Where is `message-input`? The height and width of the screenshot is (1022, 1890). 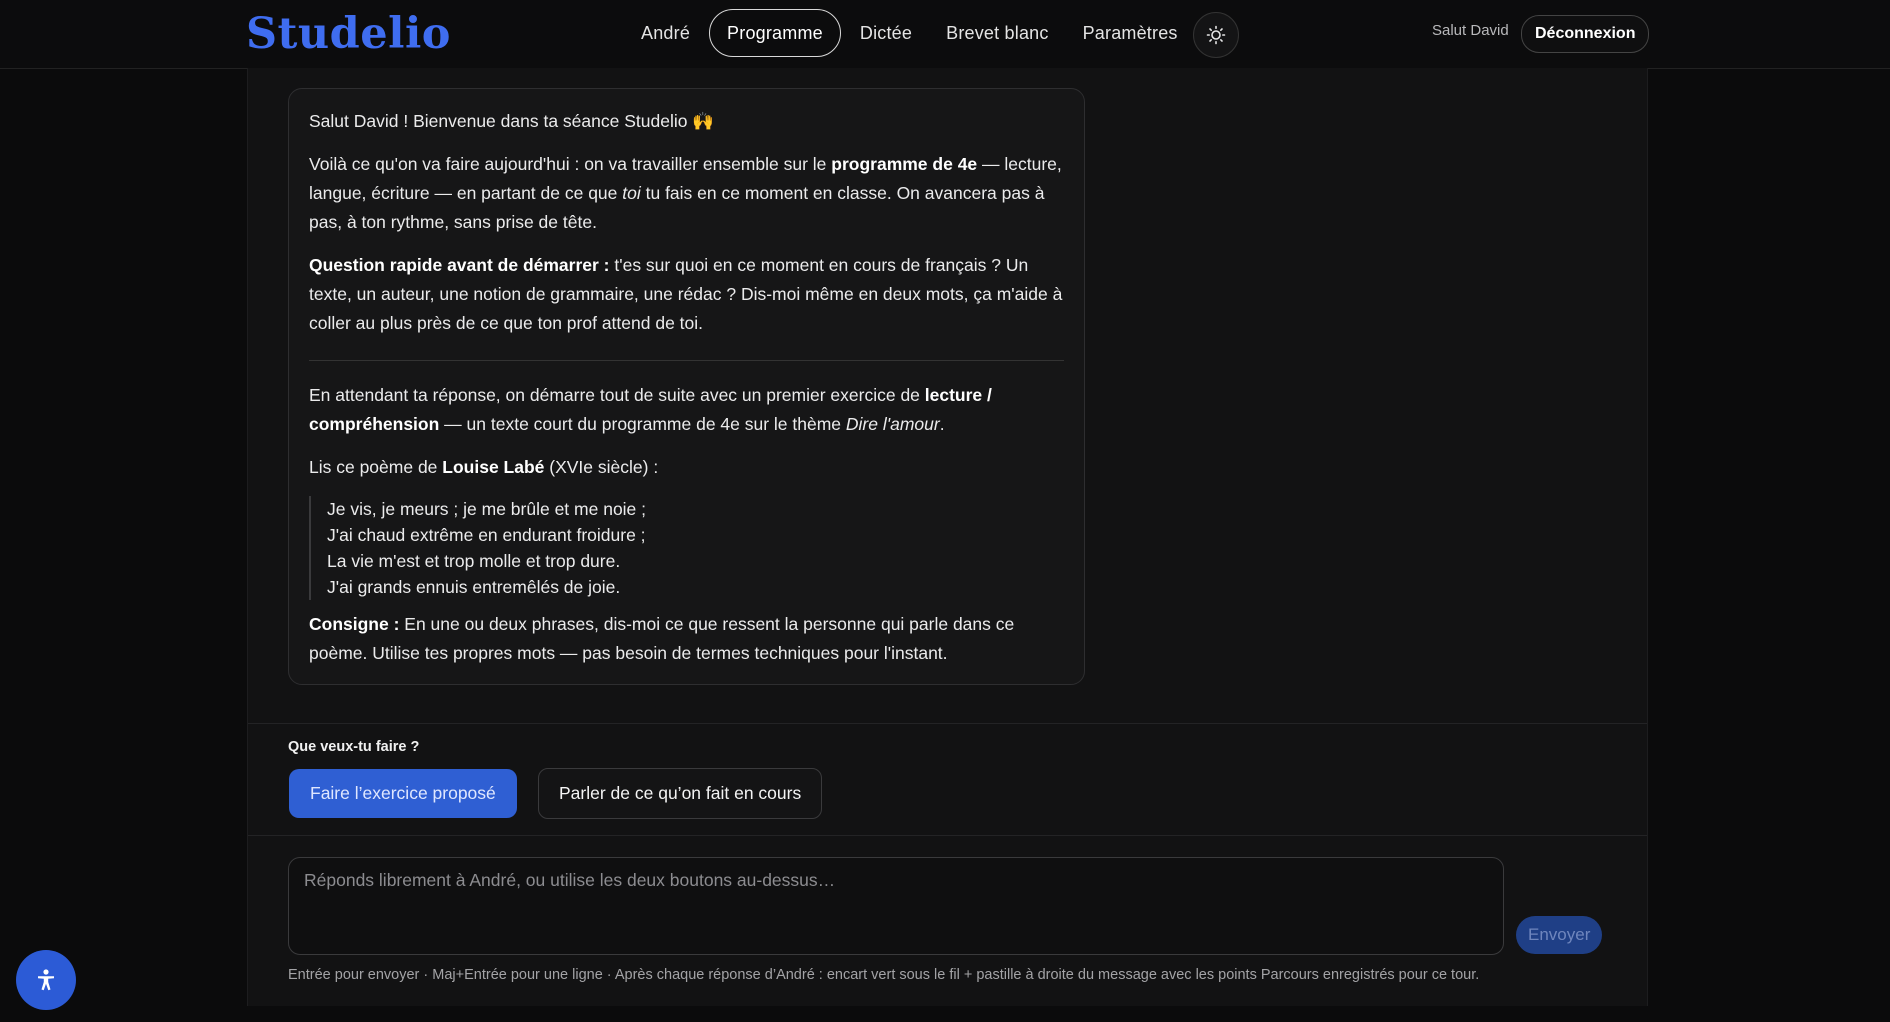
message-input is located at coordinates (896, 906).